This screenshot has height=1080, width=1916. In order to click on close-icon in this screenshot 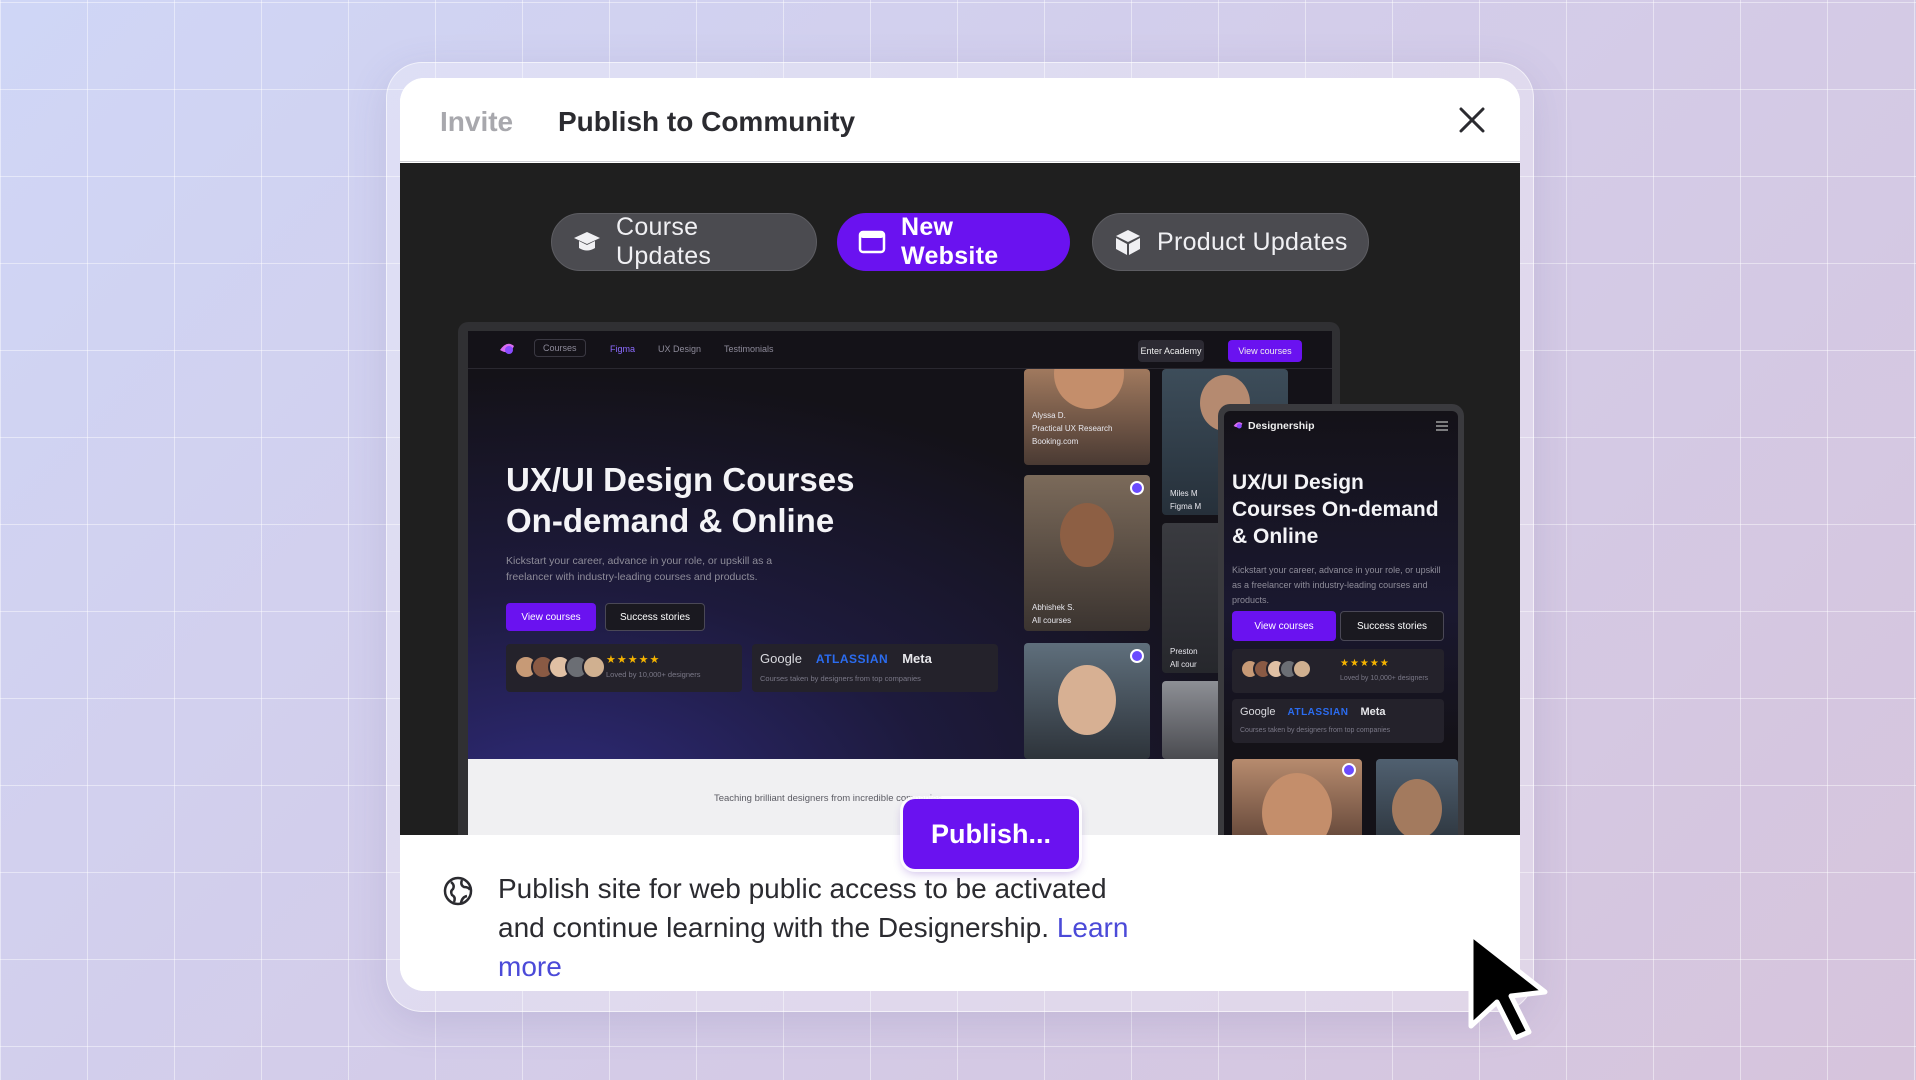, I will do `click(1472, 120)`.